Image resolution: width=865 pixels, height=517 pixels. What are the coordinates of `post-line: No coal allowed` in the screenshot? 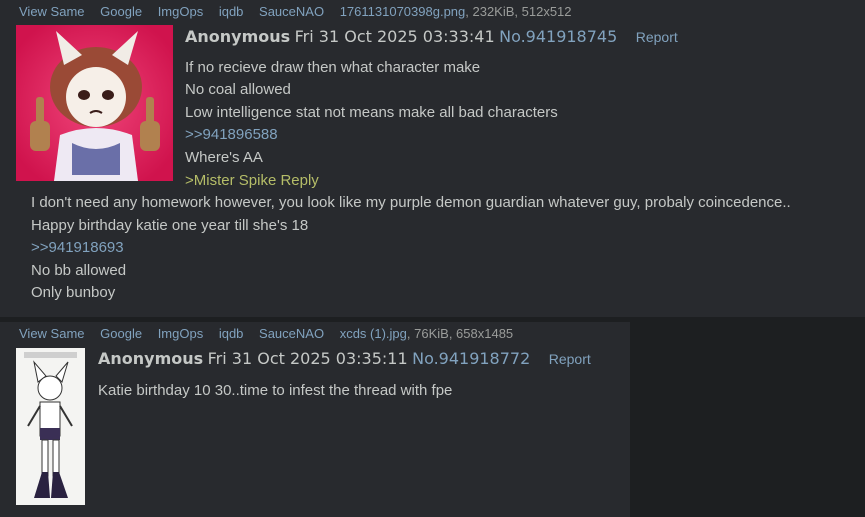 It's located at (238, 89).